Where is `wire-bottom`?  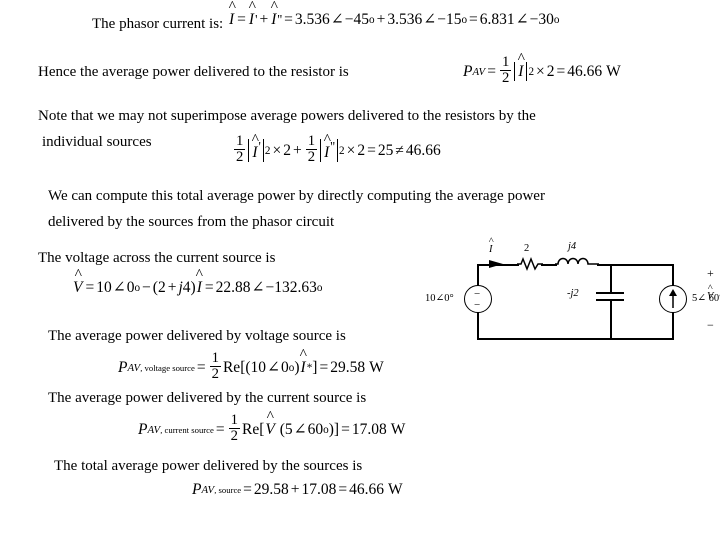
wire-bottom is located at coordinates (575, 339).